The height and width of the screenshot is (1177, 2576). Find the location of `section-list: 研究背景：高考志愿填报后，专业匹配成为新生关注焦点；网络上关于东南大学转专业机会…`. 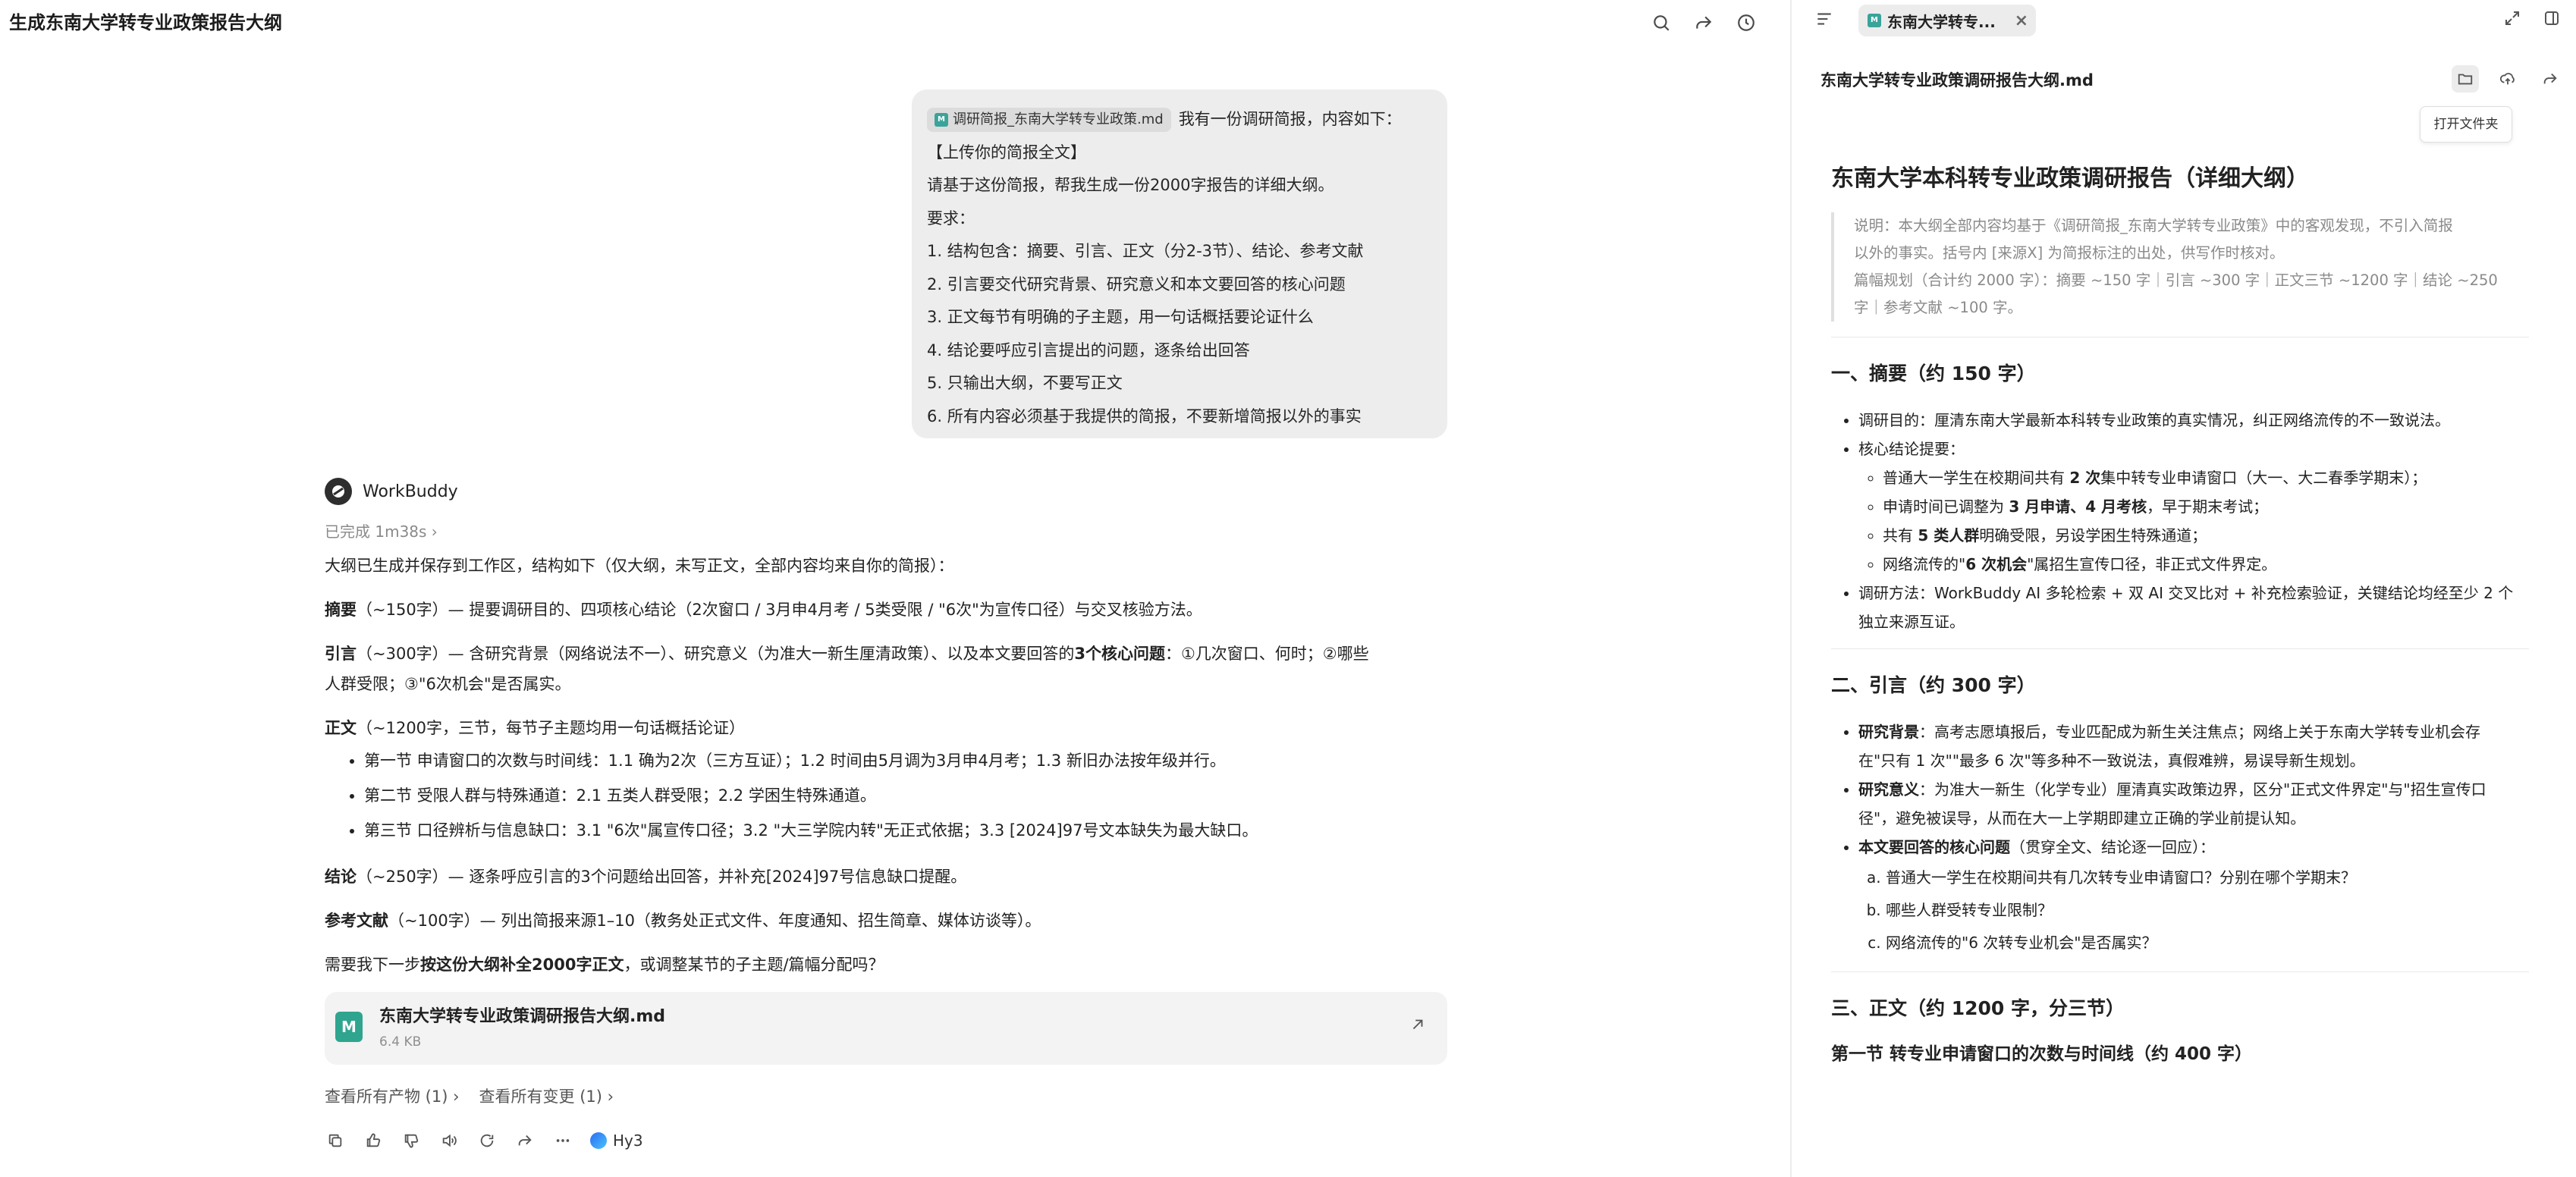

section-list: 研究背景：高考志愿填报后，专业匹配成为新生关注焦点；网络上关于东南大学转专业机会… is located at coordinates (2180, 838).